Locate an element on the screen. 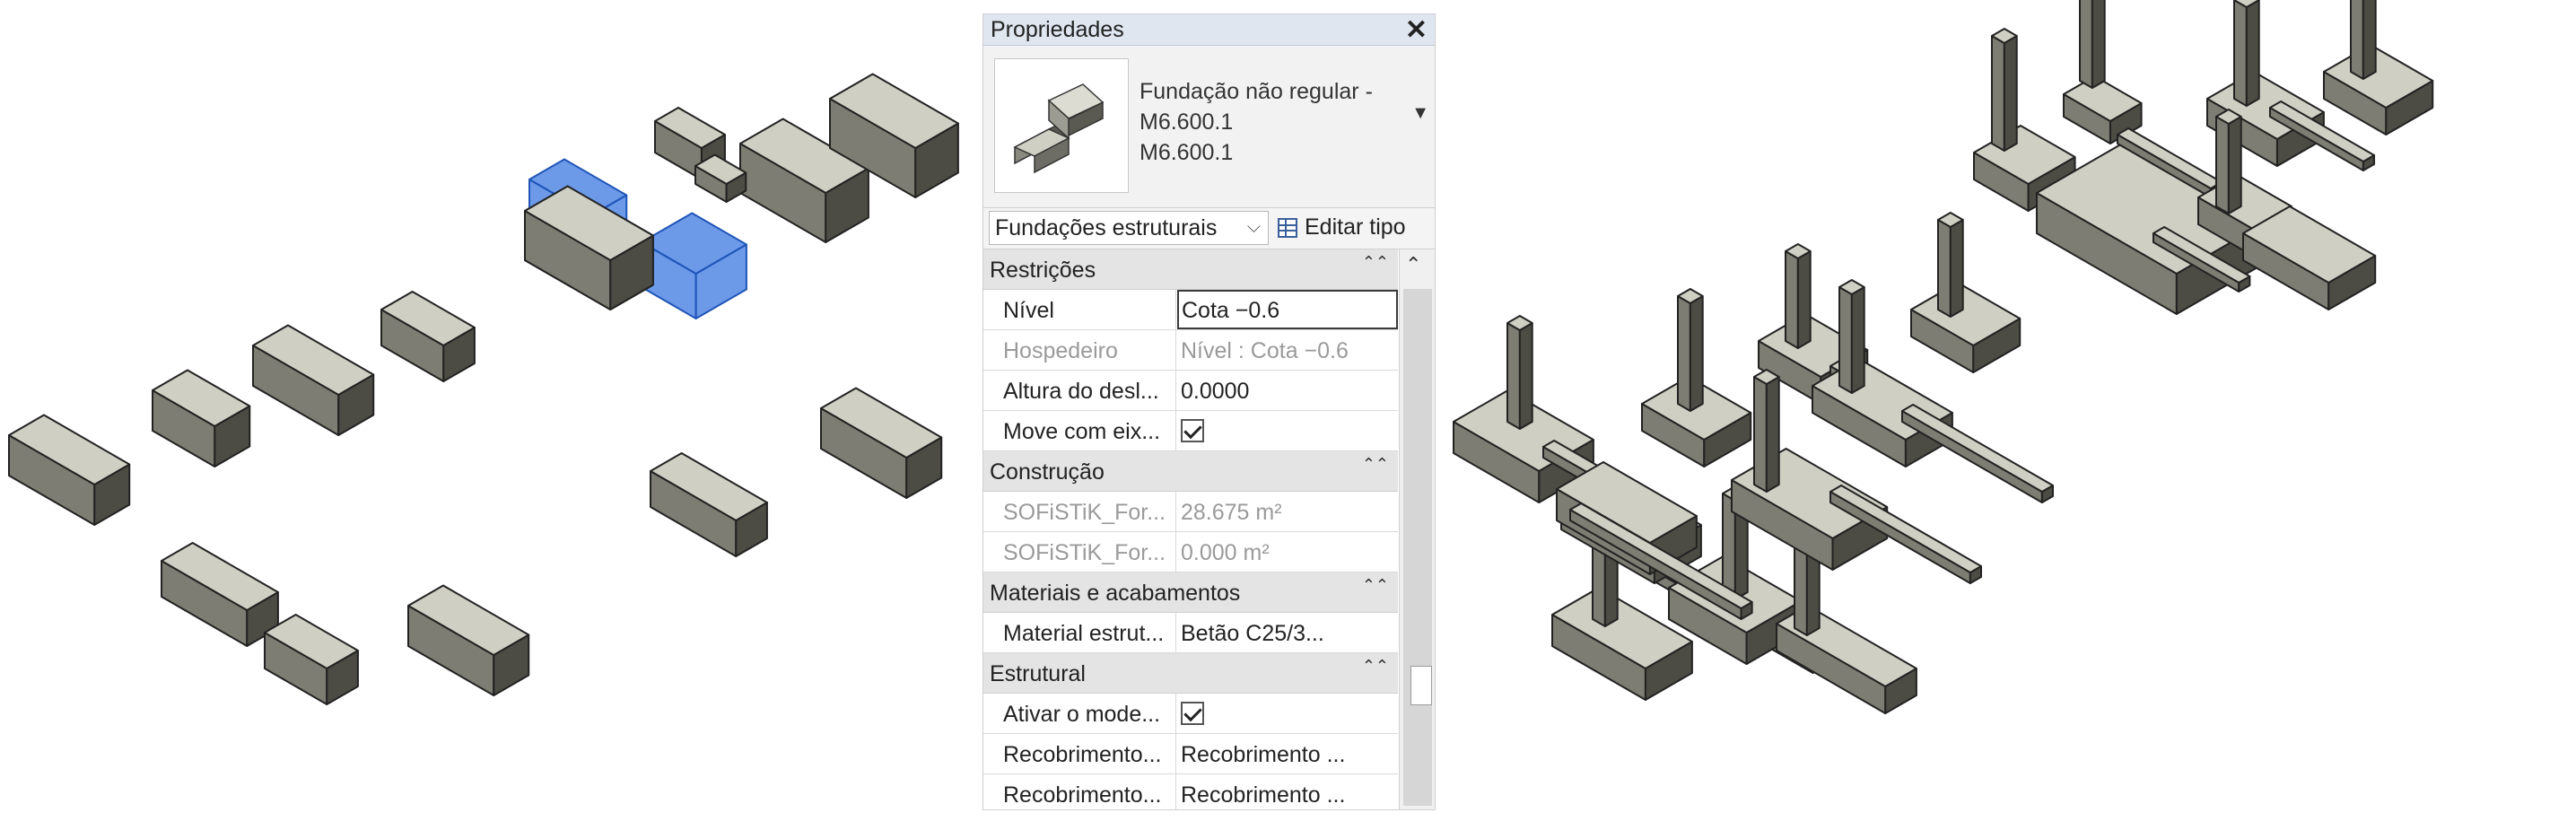  column-g1-a is located at coordinates (1520, 373).